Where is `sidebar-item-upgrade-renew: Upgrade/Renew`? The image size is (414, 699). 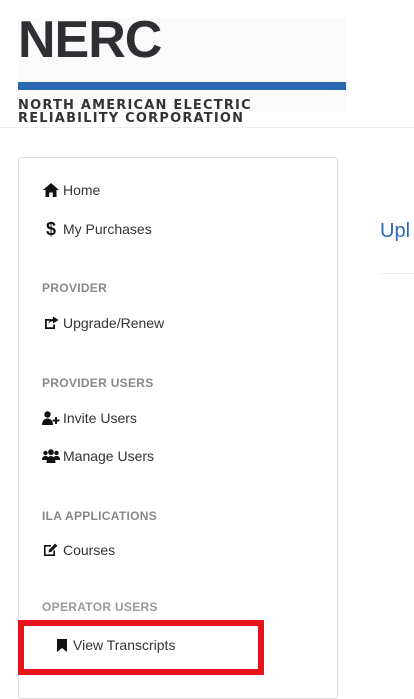 sidebar-item-upgrade-renew: Upgrade/Renew is located at coordinates (103, 323).